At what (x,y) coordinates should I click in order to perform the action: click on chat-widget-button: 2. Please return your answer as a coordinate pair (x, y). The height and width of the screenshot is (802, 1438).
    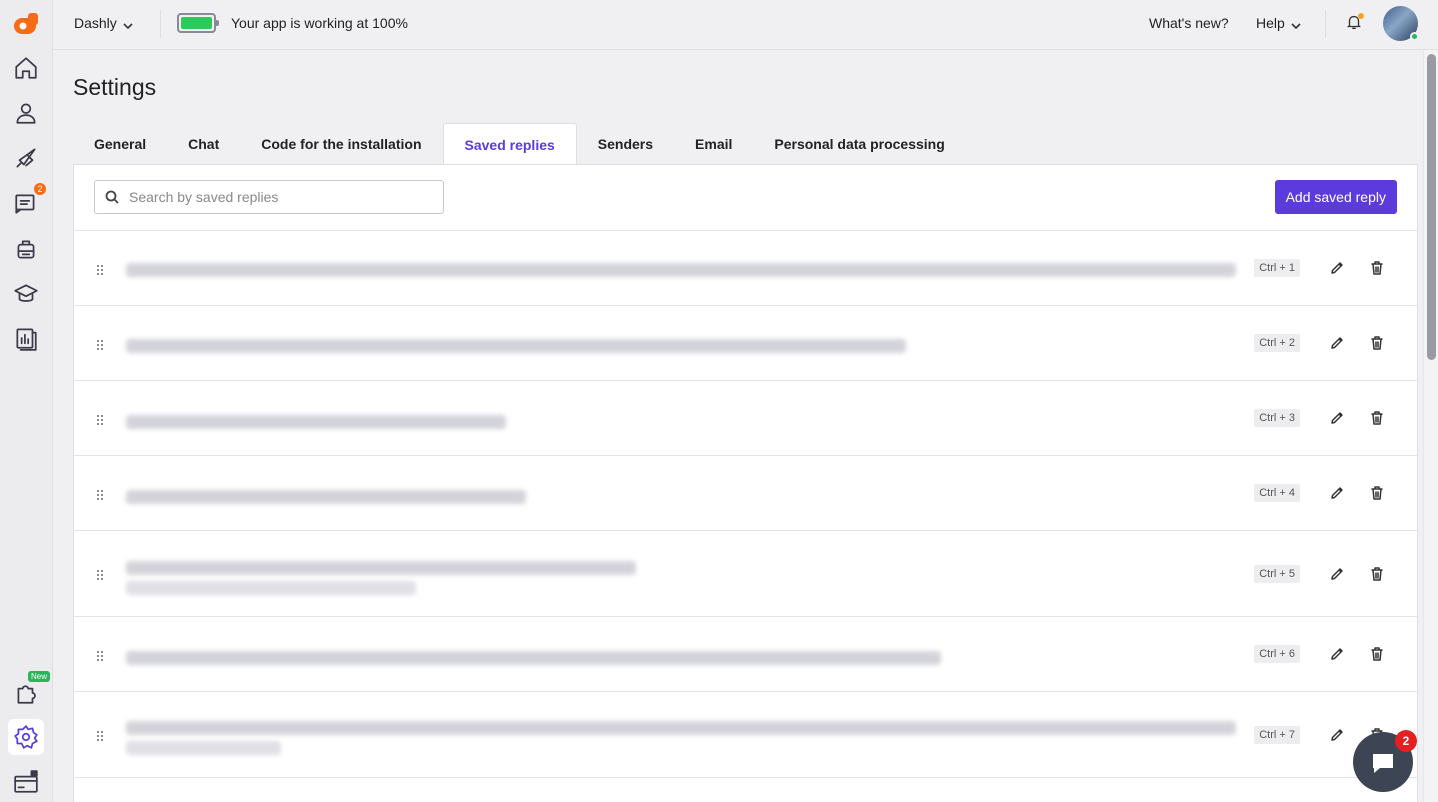
    Looking at the image, I should click on (1385, 761).